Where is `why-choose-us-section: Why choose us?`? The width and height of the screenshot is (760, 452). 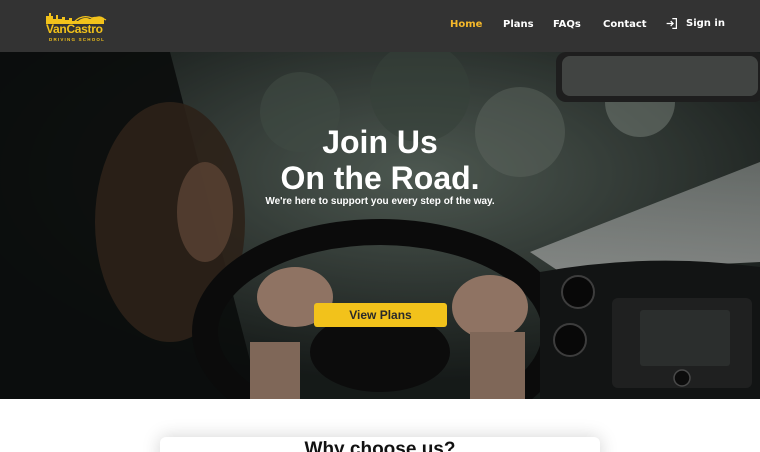 why-choose-us-section: Why choose us? is located at coordinates (380, 425).